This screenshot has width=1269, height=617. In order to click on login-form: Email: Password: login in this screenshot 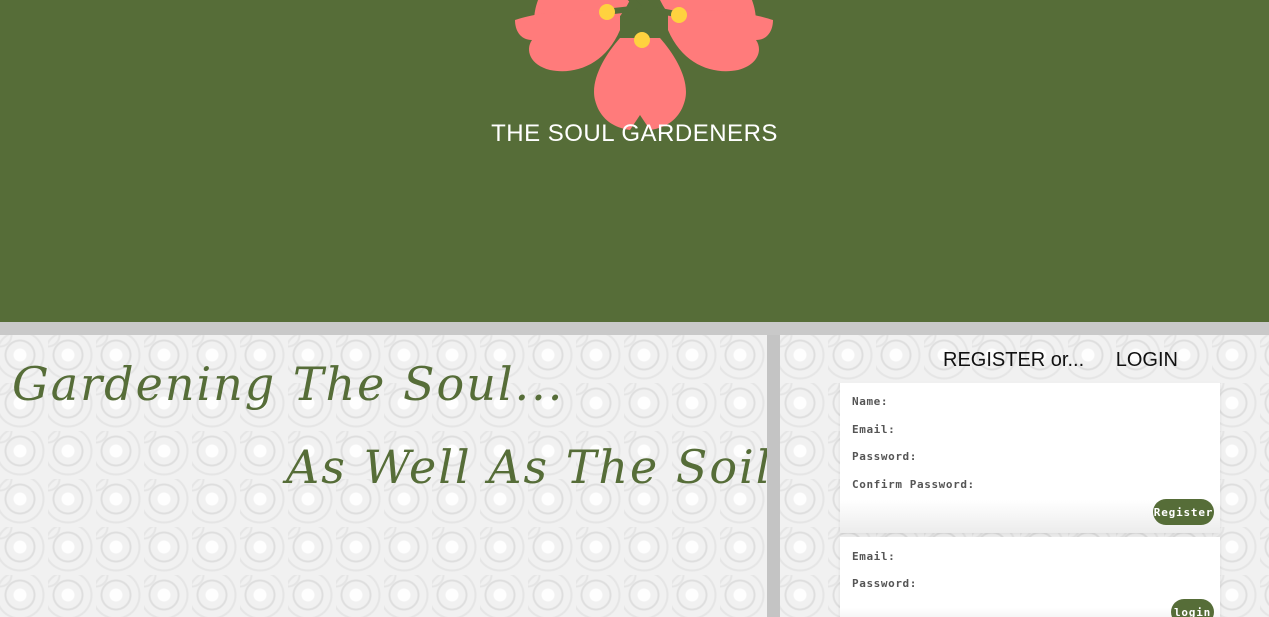, I will do `click(1030, 577)`.